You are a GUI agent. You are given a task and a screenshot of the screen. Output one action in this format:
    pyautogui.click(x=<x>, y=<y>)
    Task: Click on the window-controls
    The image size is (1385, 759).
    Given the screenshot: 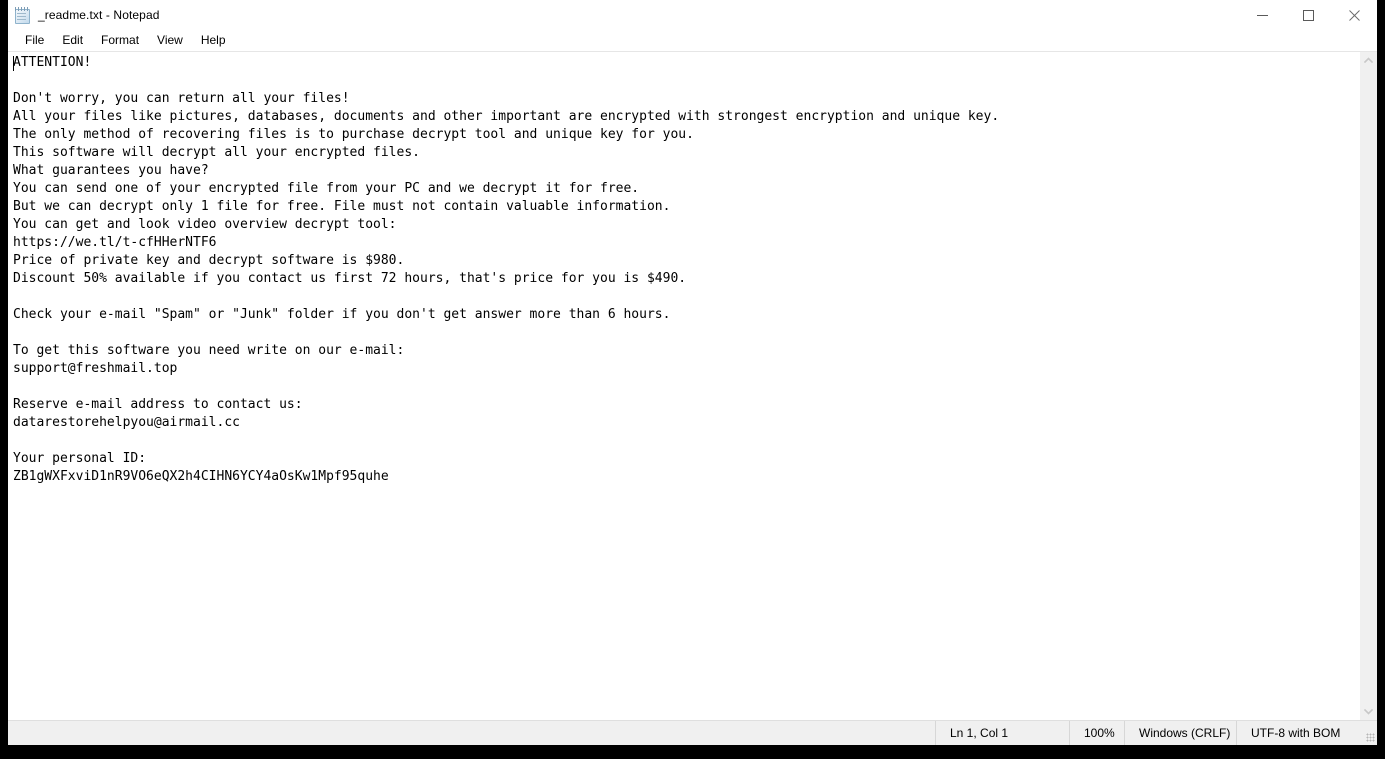 What is the action you would take?
    pyautogui.click(x=1308, y=15)
    